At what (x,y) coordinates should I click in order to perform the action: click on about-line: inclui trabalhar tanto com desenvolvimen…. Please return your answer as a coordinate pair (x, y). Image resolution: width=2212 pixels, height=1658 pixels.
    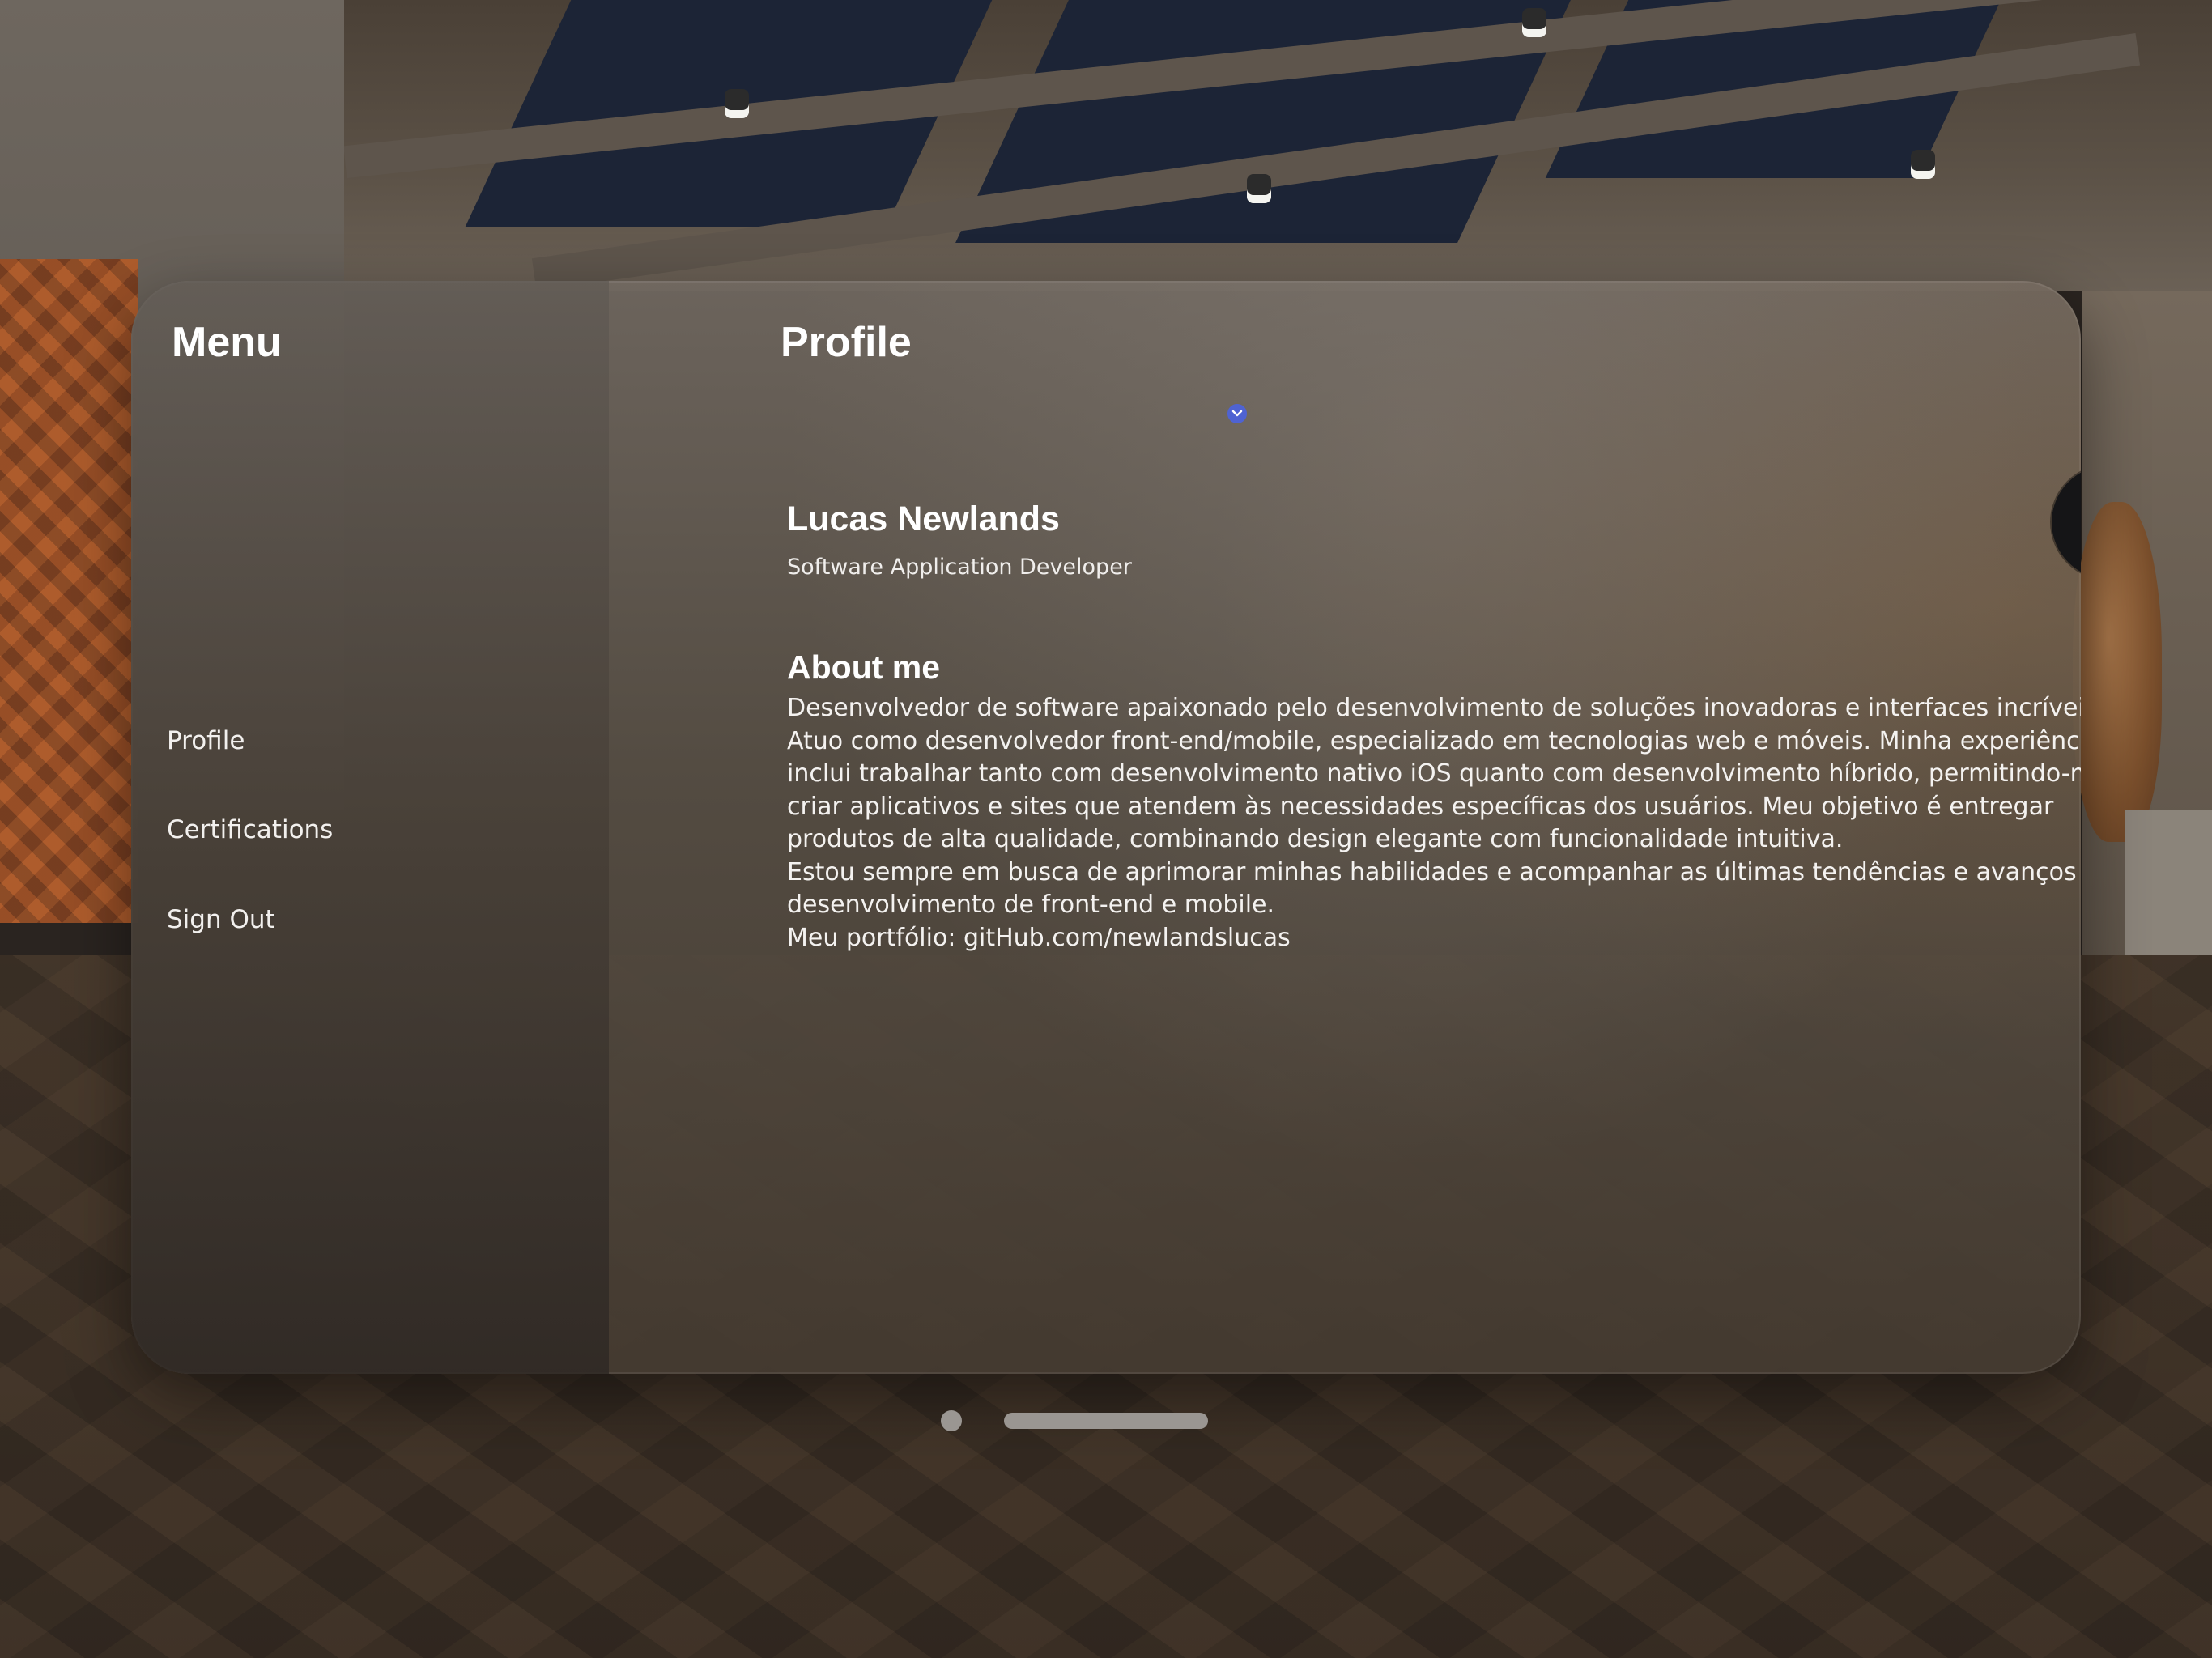
    Looking at the image, I should click on (1434, 773).